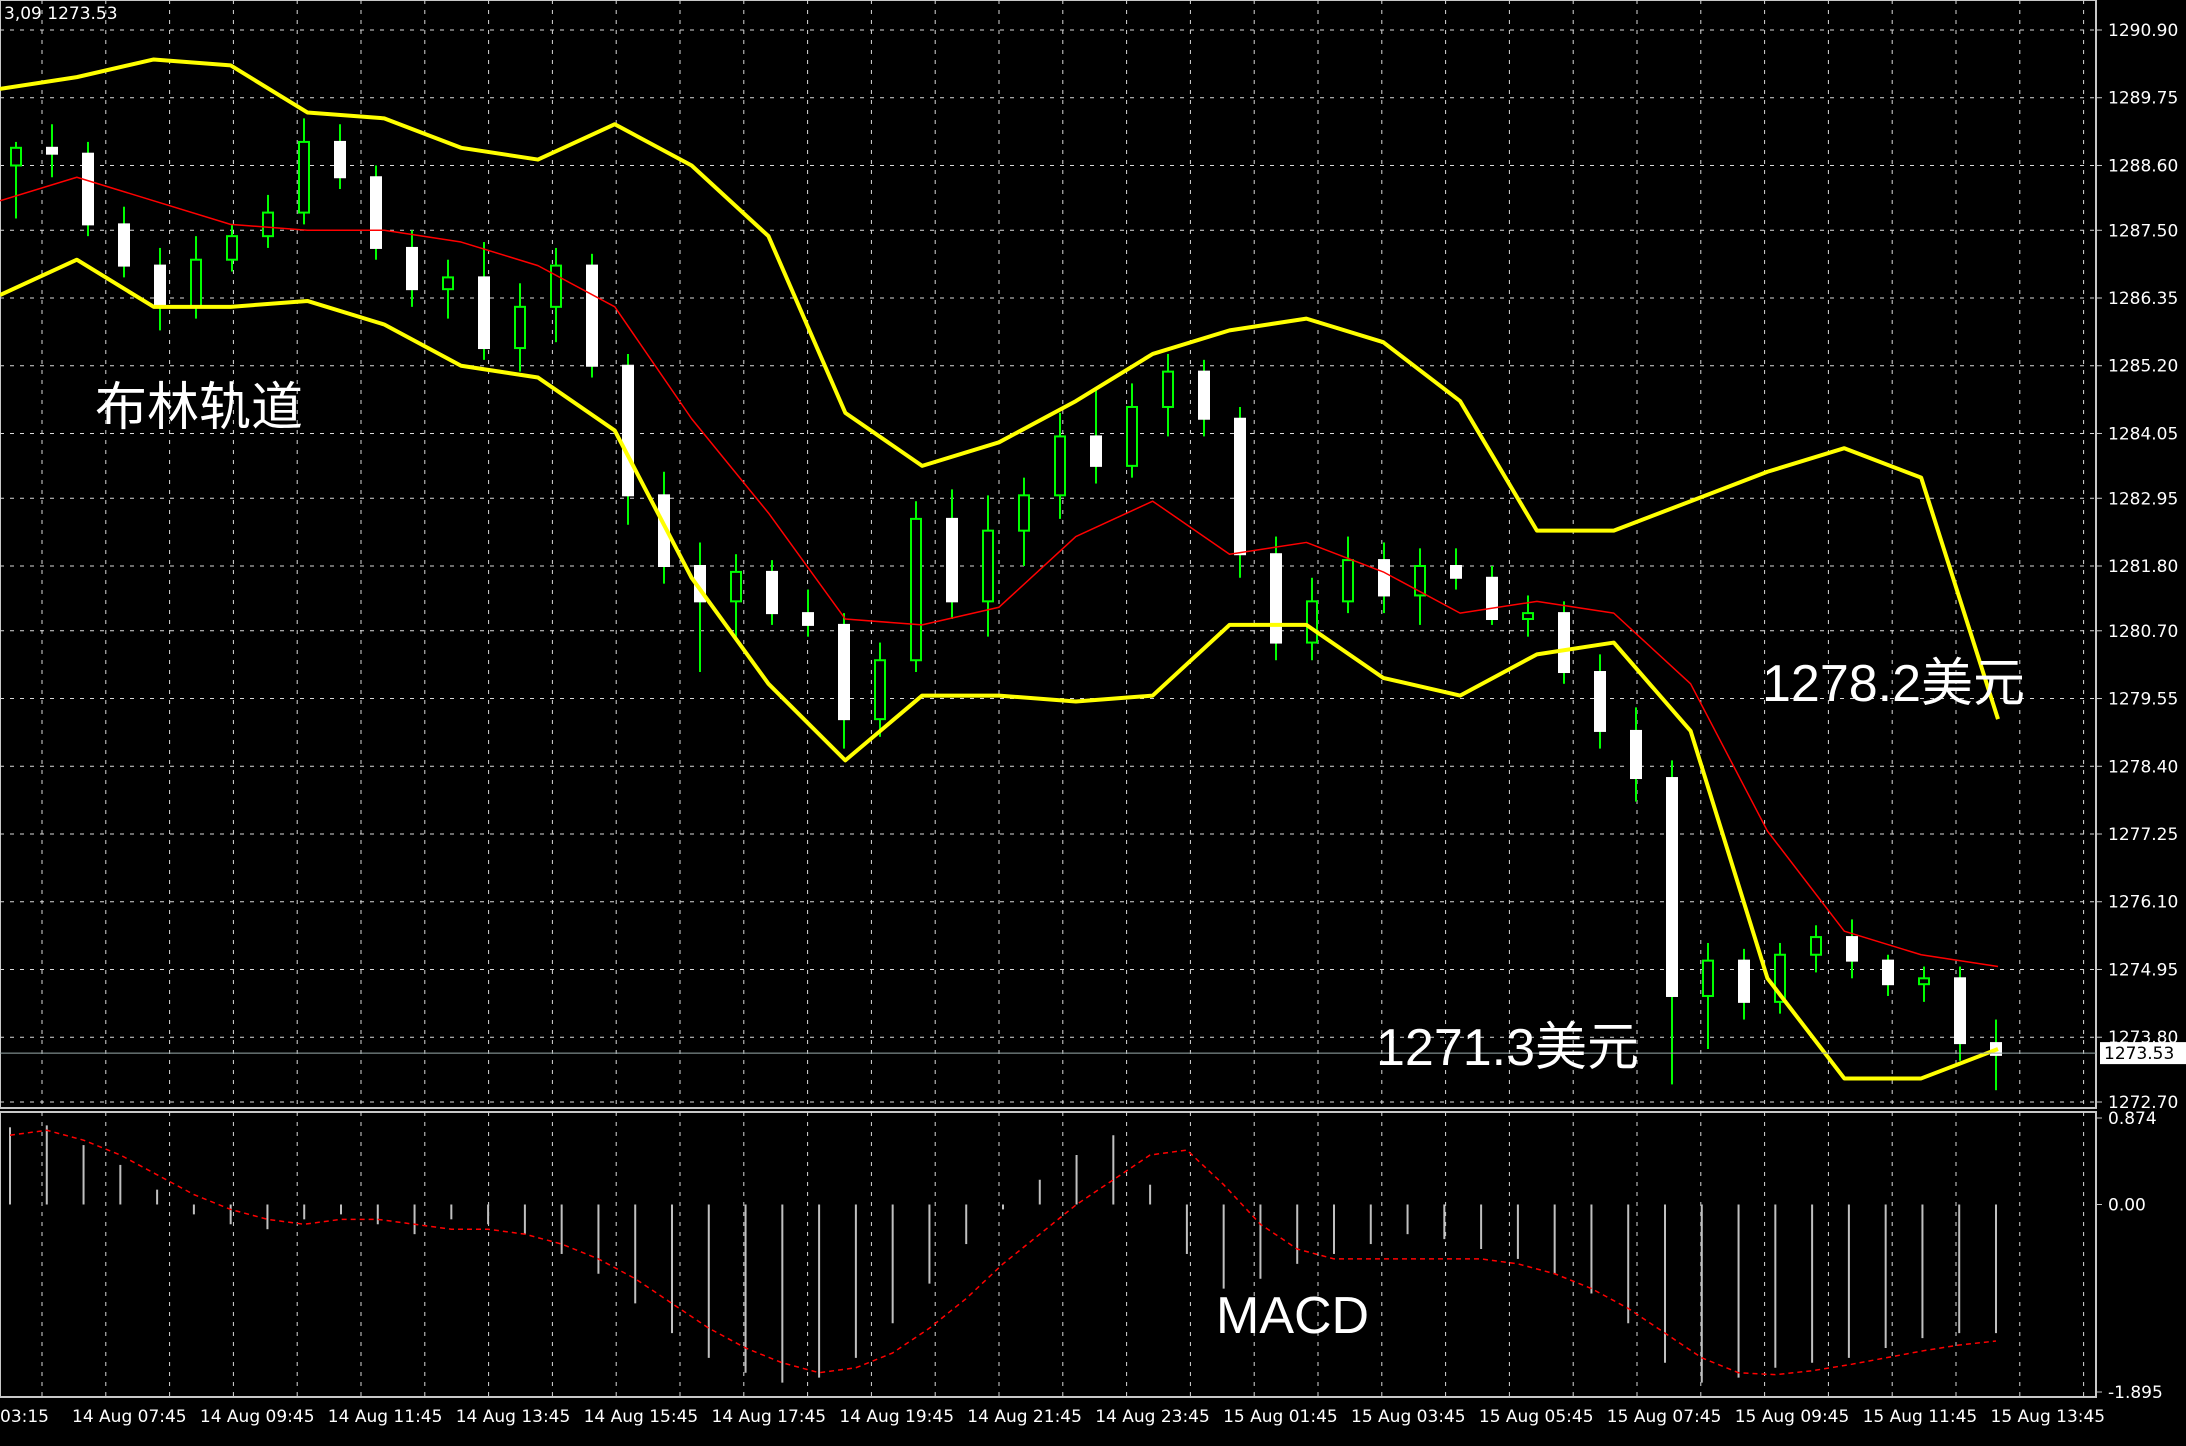  What do you see at coordinates (2143, 99) in the screenshot?
I see `price-tick-label: 1289.75` at bounding box center [2143, 99].